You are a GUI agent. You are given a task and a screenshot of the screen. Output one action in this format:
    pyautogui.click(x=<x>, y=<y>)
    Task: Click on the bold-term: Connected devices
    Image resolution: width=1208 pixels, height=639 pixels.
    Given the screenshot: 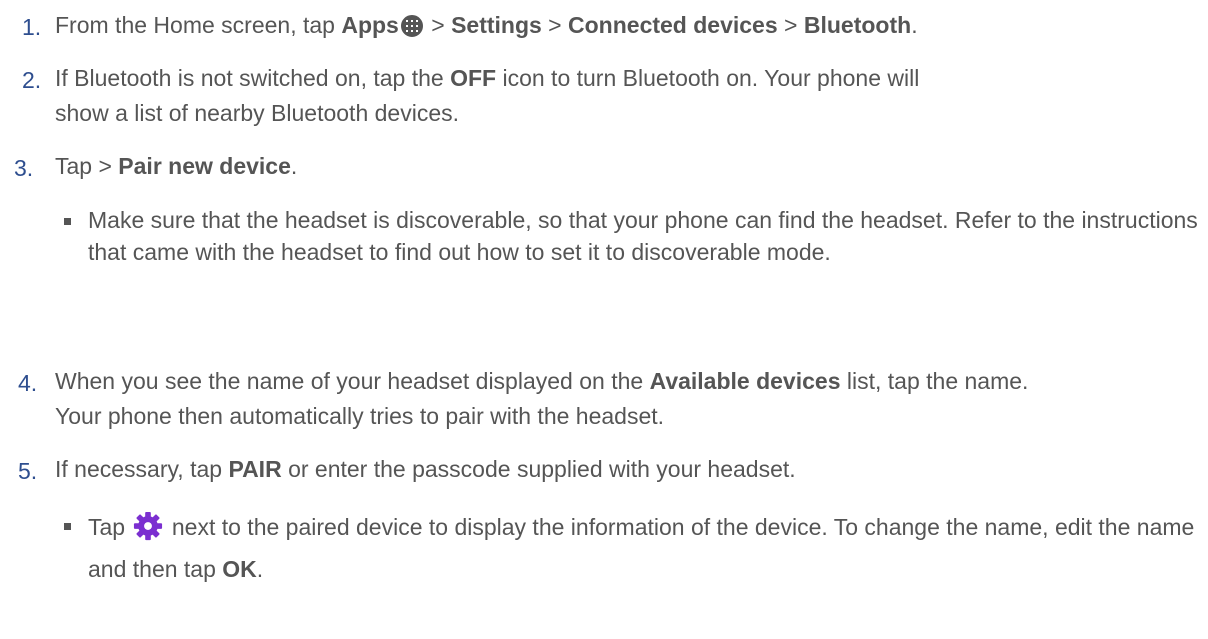 What is the action you would take?
    pyautogui.click(x=673, y=25)
    